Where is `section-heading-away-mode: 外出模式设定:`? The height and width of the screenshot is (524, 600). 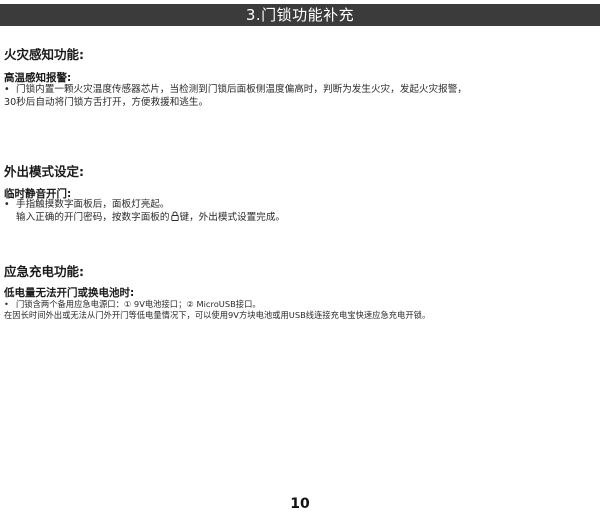 section-heading-away-mode: 外出模式设定: is located at coordinates (44, 171).